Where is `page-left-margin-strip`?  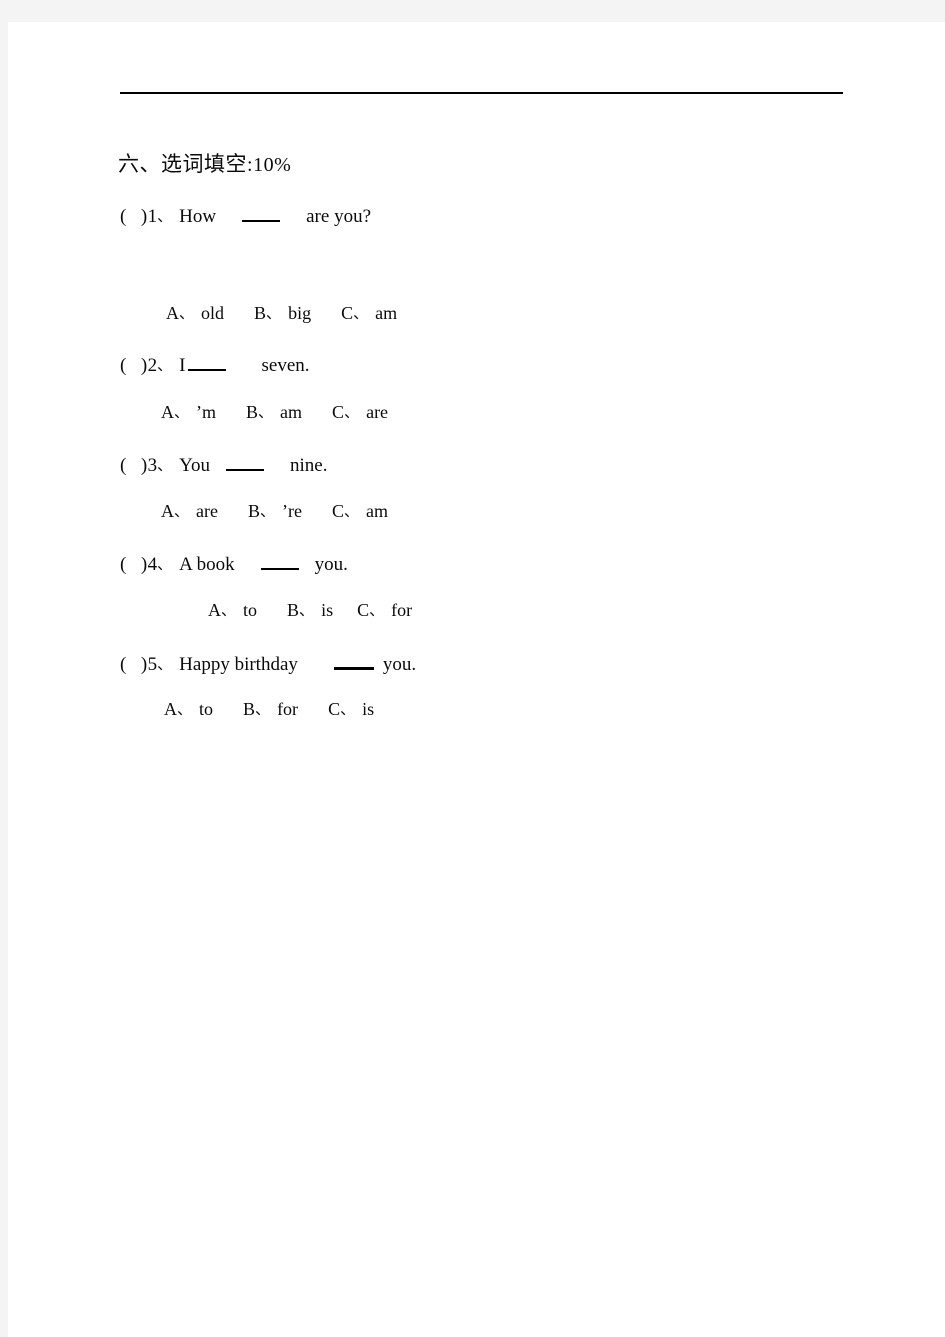
page-left-margin-strip is located at coordinates (4, 679).